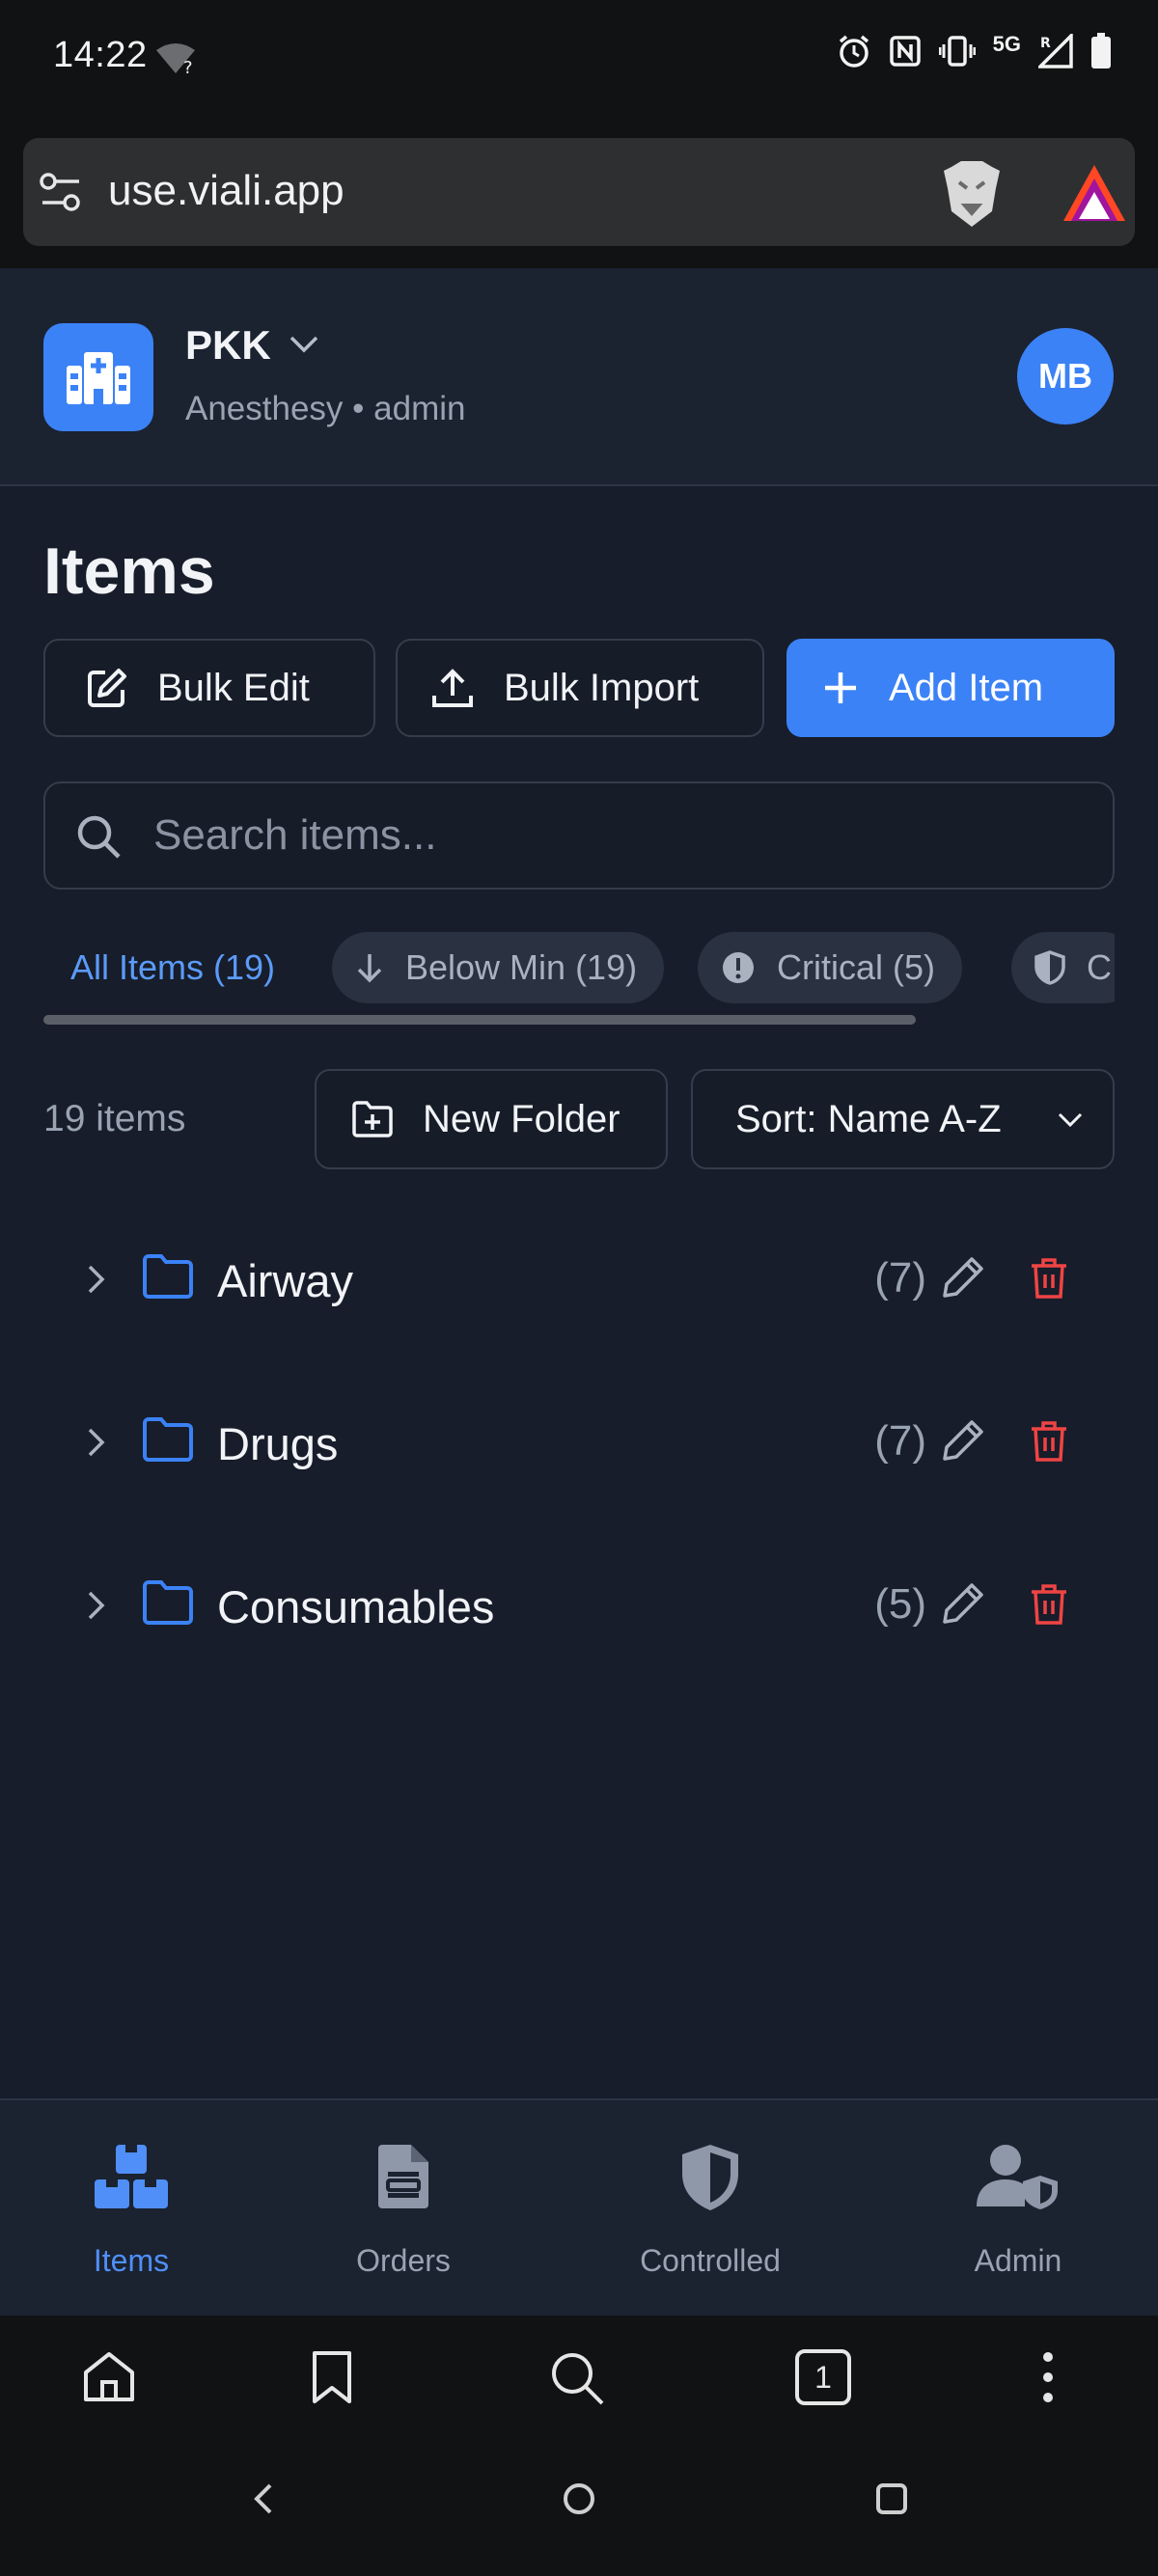 The height and width of the screenshot is (2576, 1158). Describe the element at coordinates (1048, 2377) in the screenshot. I see `more-vert-icon` at that location.